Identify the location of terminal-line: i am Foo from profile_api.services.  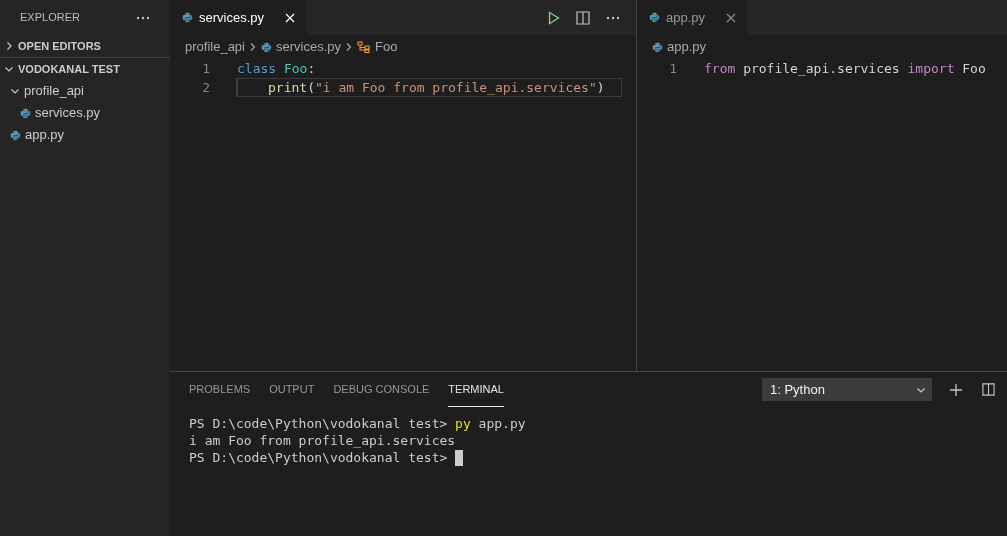
(322, 440).